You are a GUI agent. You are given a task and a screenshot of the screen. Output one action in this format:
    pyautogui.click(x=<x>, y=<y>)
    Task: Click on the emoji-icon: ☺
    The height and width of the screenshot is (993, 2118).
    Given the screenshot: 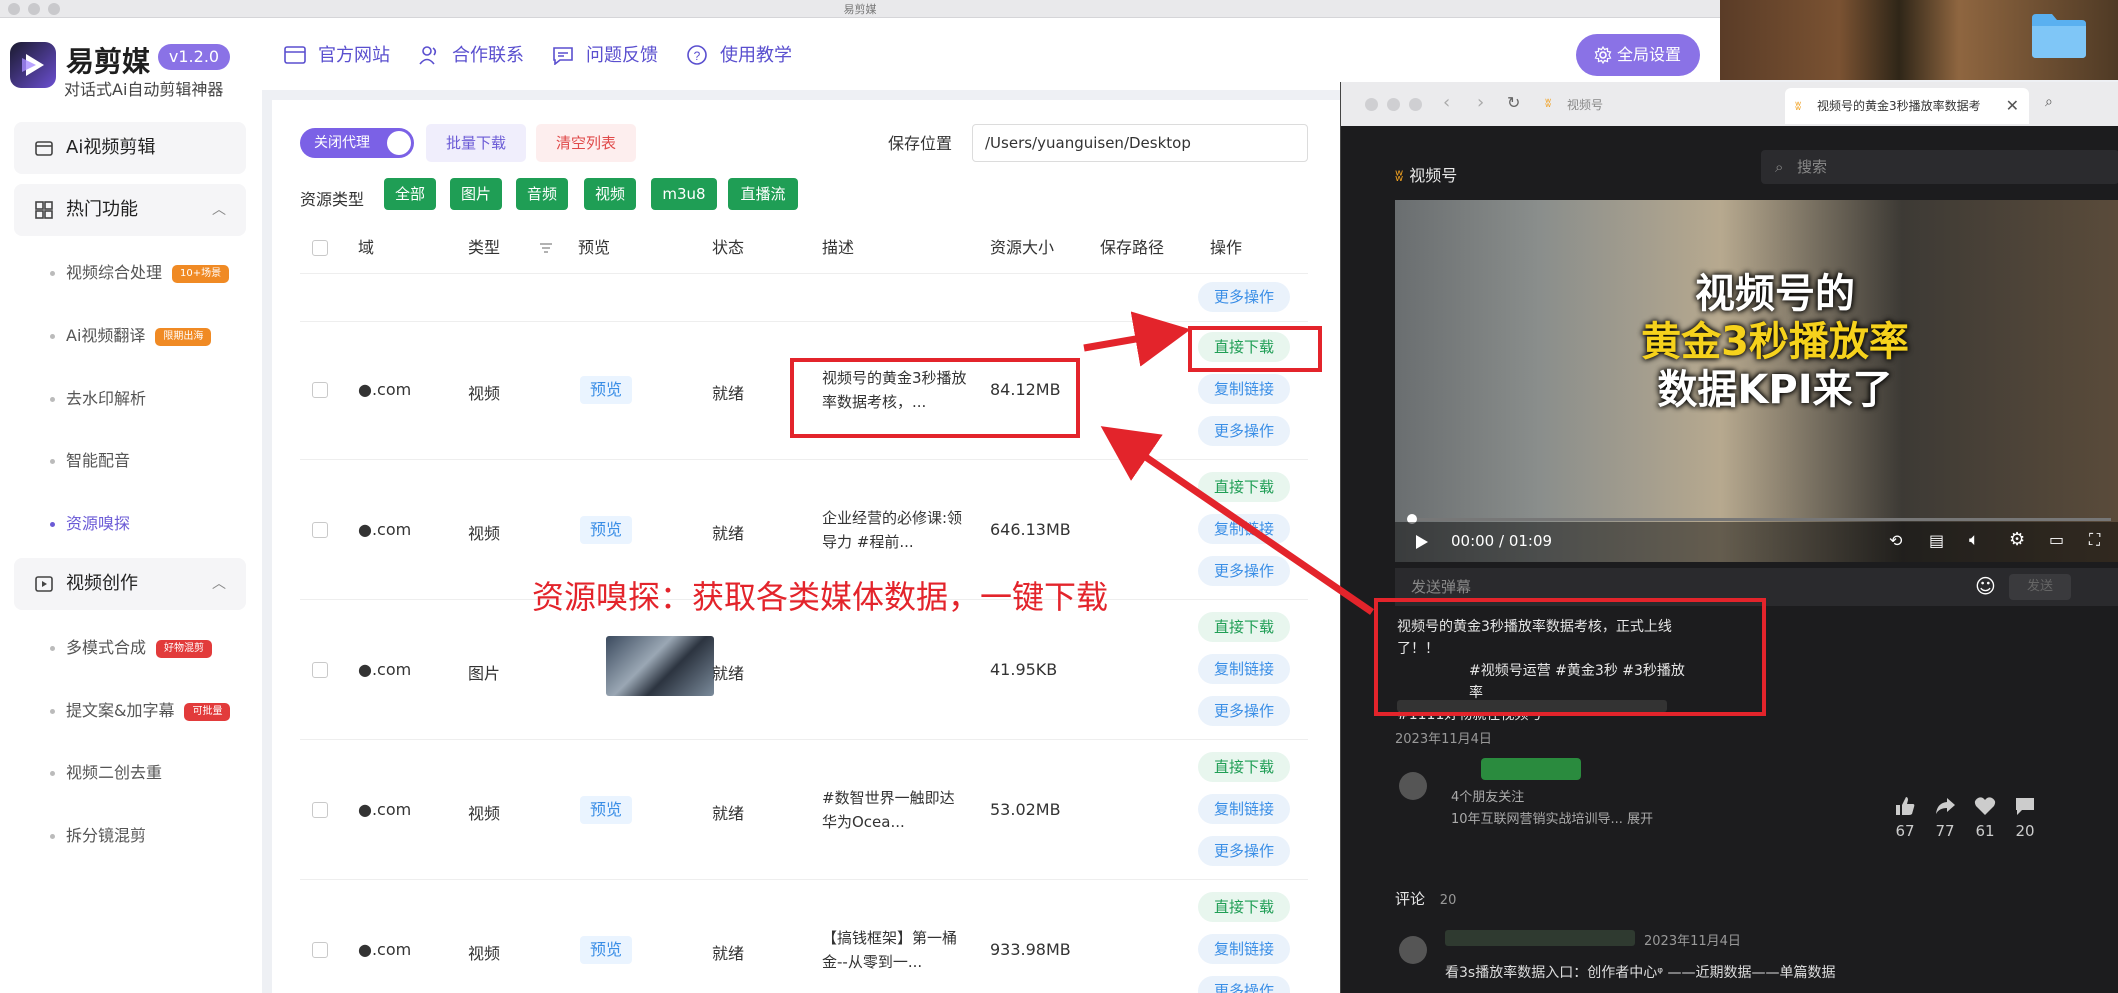 What is the action you would take?
    pyautogui.click(x=1985, y=586)
    